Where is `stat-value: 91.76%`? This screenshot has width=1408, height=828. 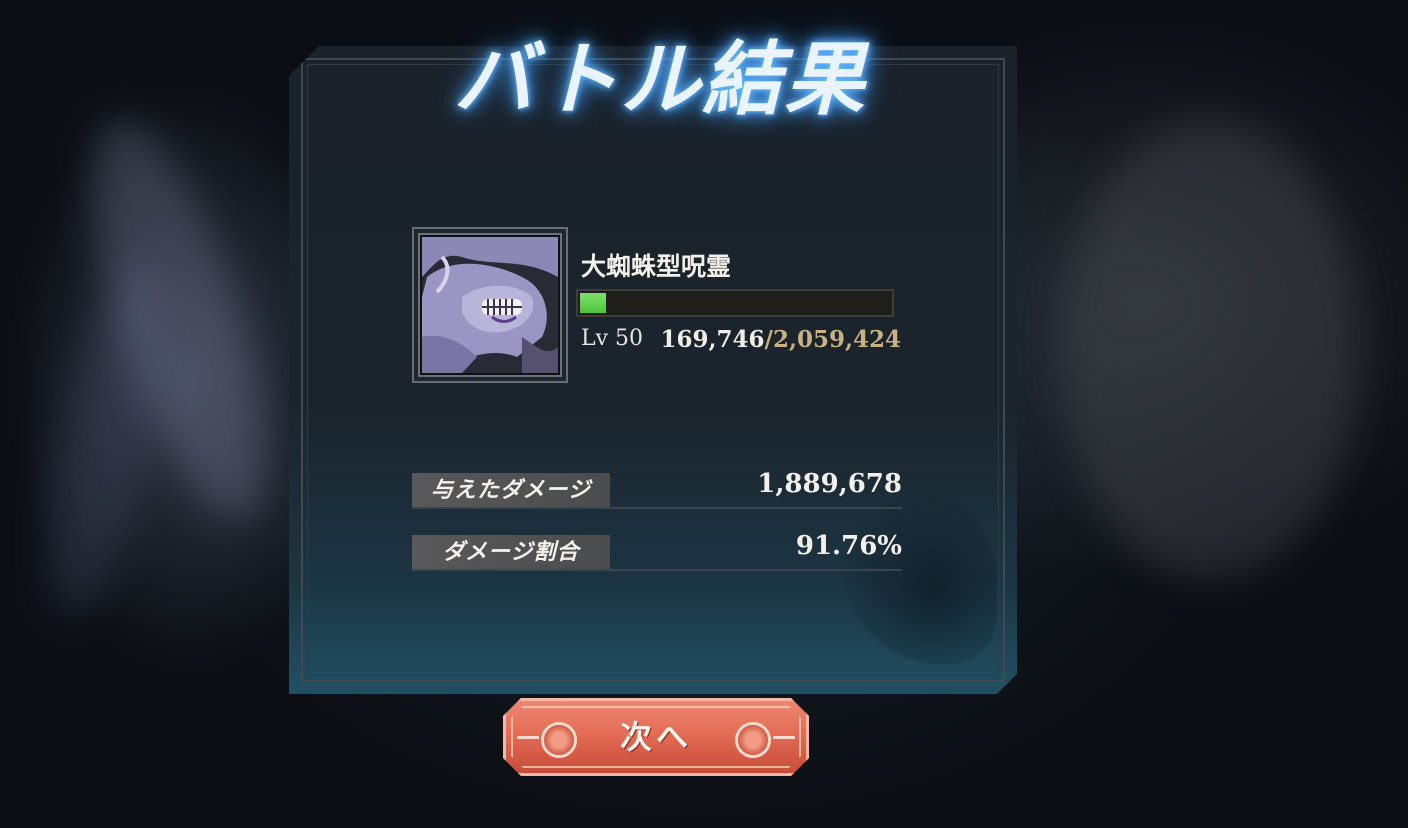 stat-value: 91.76% is located at coordinates (848, 546).